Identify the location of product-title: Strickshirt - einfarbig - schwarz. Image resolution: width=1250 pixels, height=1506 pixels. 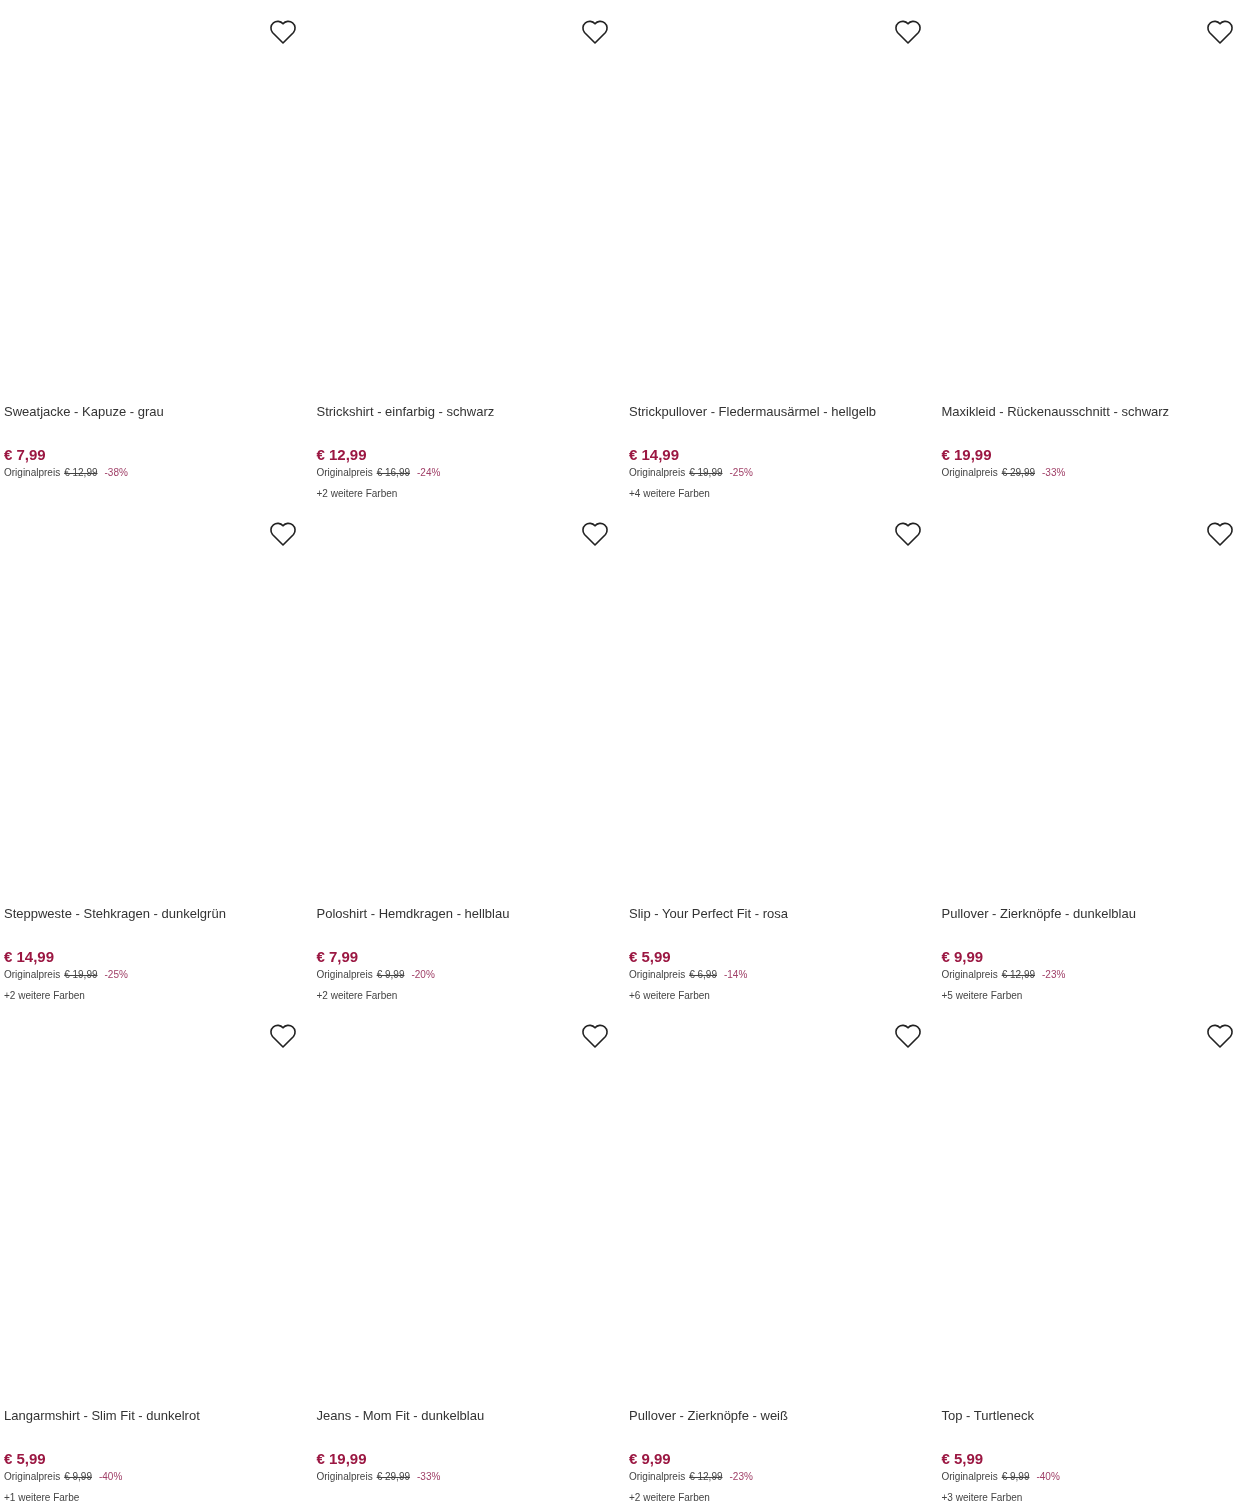
(470, 409).